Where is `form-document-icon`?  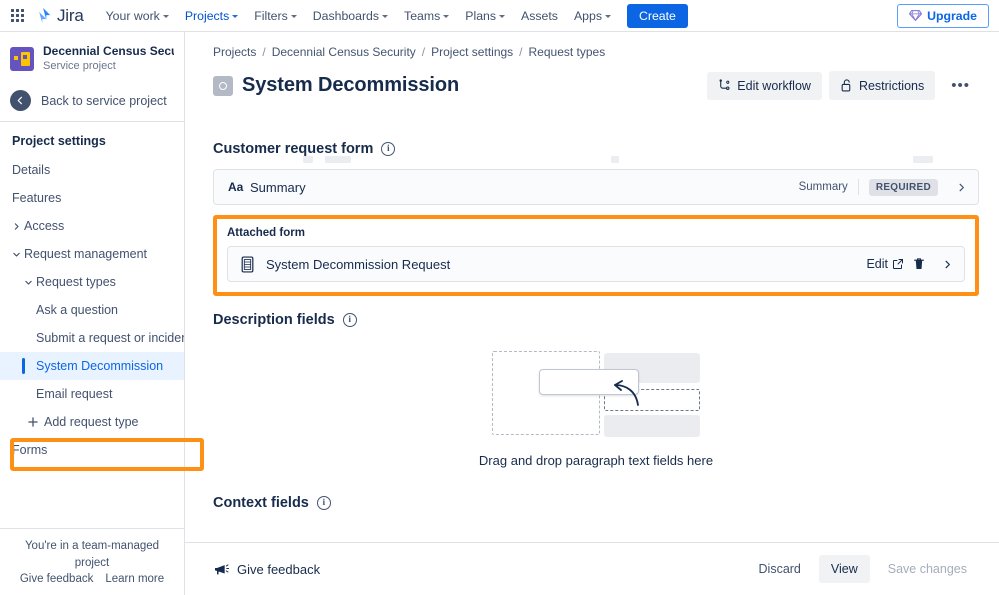
form-document-icon is located at coordinates (248, 264).